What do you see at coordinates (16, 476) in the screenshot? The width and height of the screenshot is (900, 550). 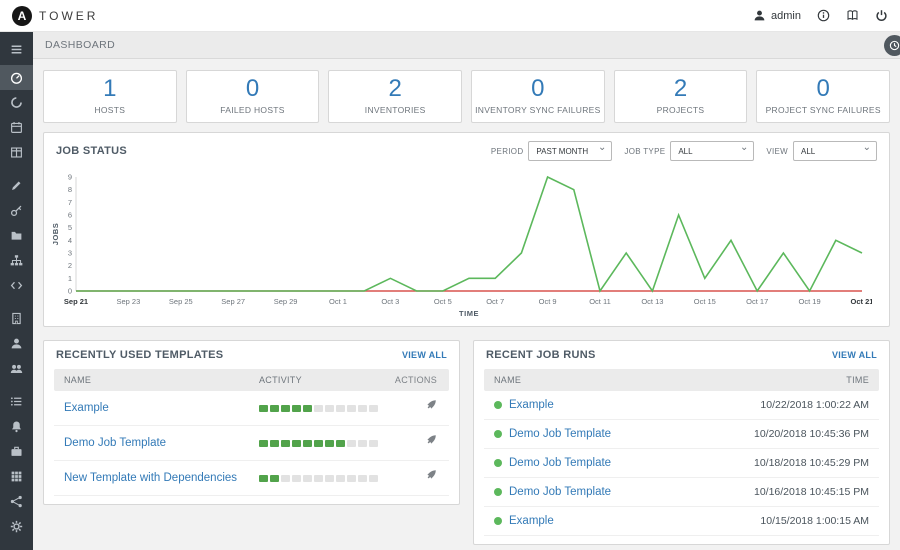 I see `sidebar-item-instance-groups` at bounding box center [16, 476].